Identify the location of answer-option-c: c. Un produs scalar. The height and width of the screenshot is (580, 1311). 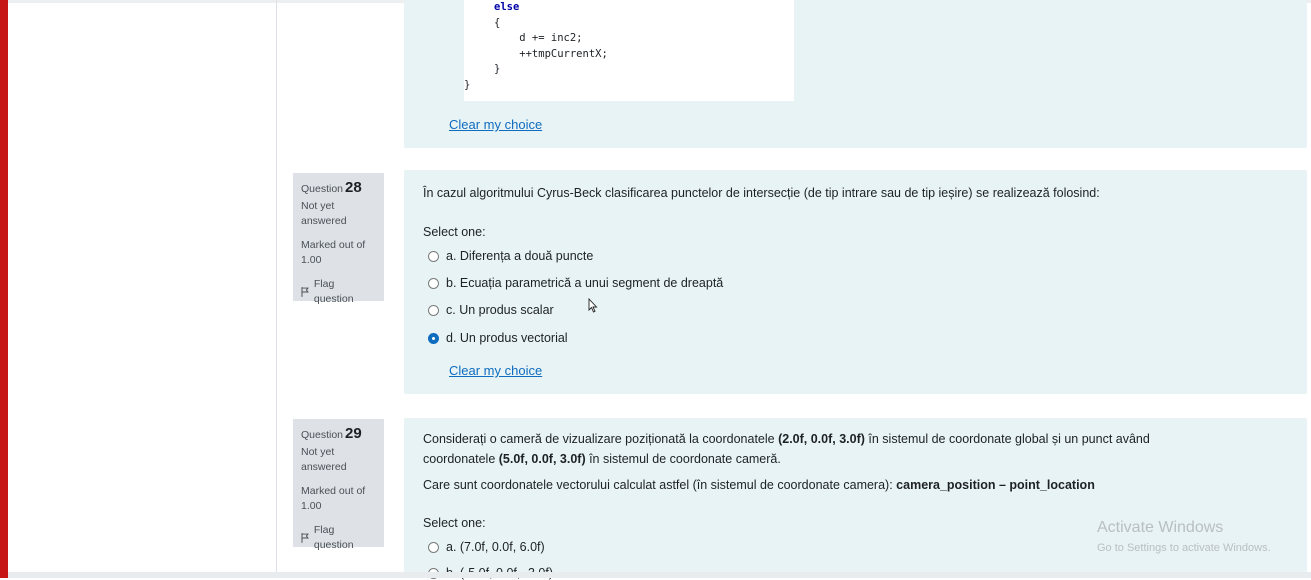
(491, 310).